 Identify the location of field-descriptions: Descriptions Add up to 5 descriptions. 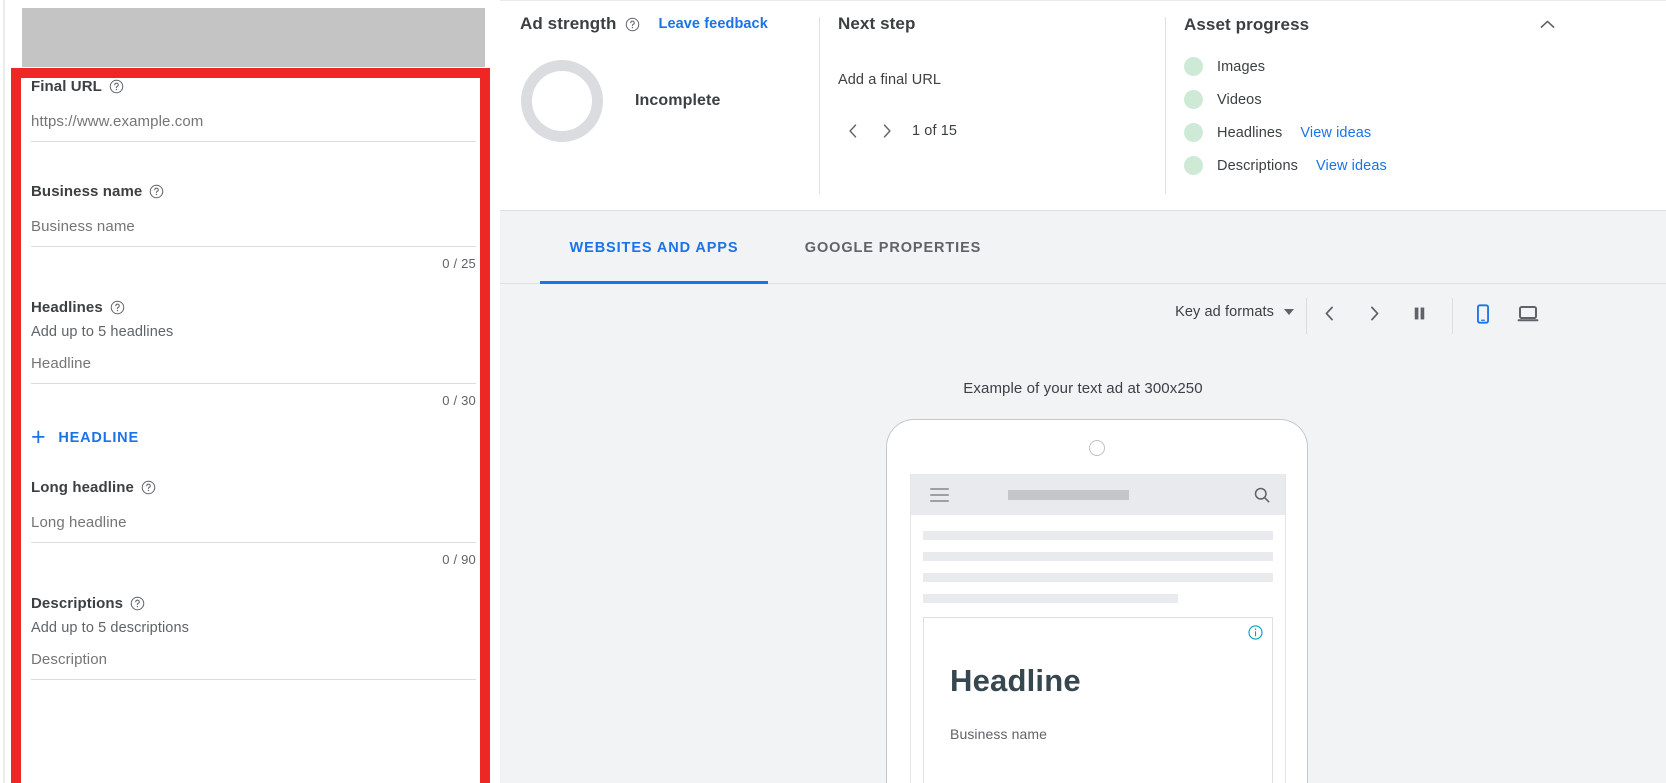
(255, 637).